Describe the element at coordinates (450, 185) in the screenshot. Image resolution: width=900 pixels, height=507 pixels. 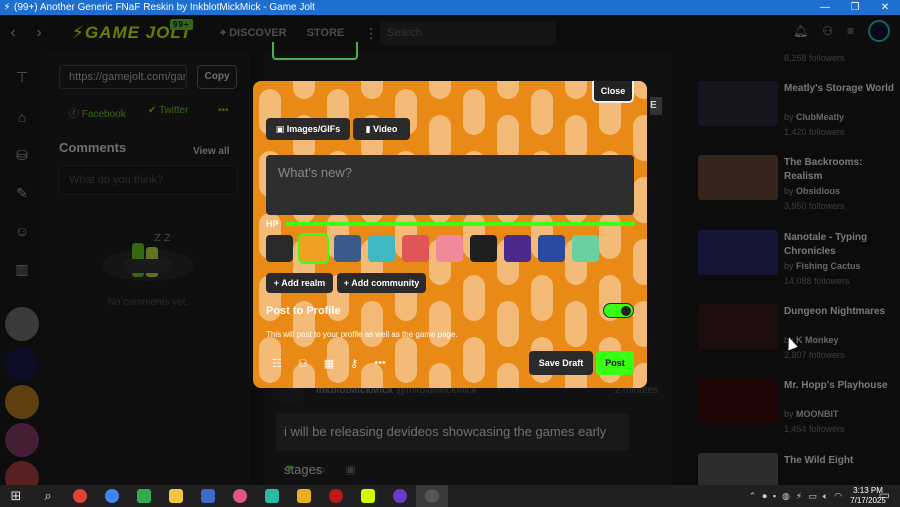
I see `post-text-input: What's new?` at that location.